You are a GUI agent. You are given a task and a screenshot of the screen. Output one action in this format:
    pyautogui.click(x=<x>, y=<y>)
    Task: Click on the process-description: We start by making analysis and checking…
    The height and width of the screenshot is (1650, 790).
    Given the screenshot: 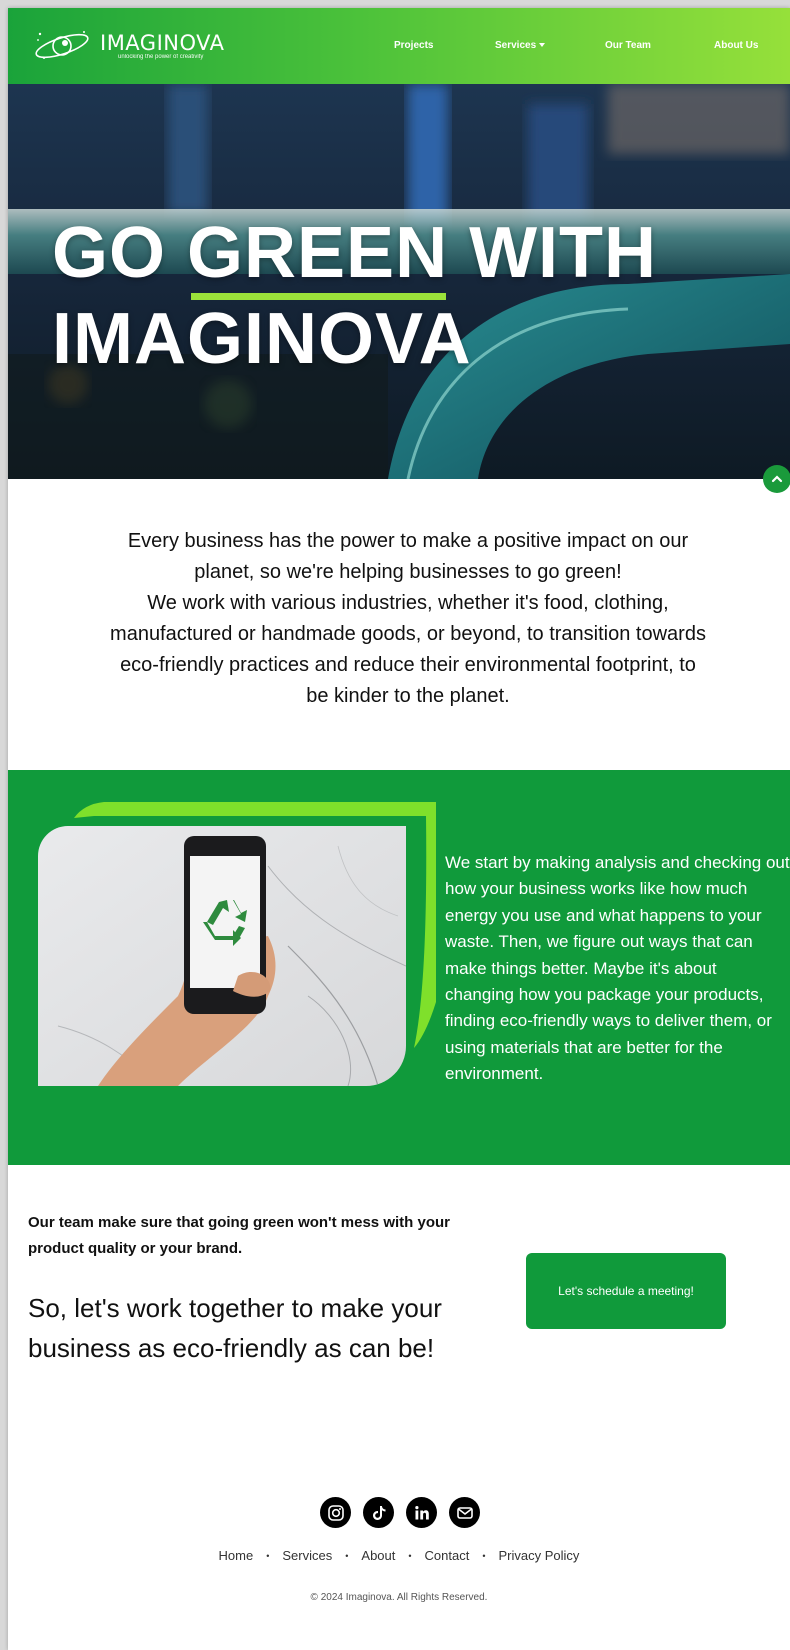 What is the action you would take?
    pyautogui.click(x=617, y=968)
    